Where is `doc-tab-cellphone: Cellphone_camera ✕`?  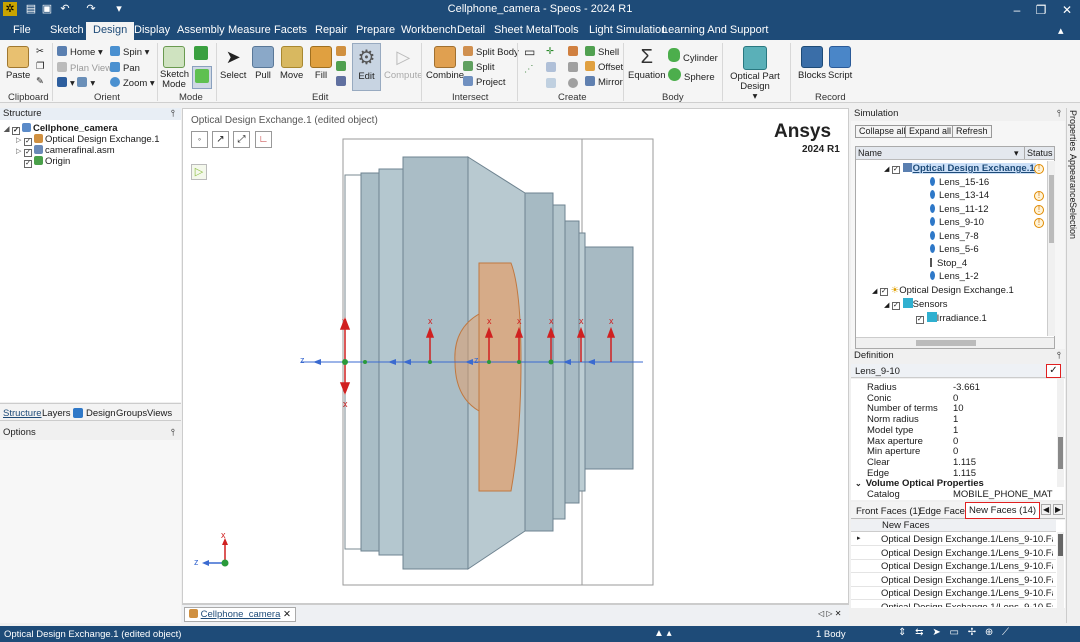 doc-tab-cellphone: Cellphone_camera ✕ is located at coordinates (240, 614).